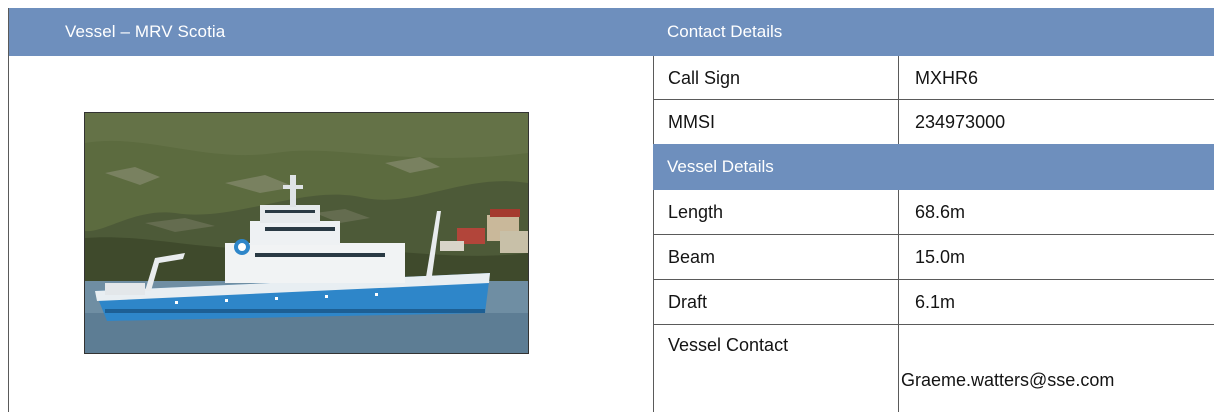 Image resolution: width=1214 pixels, height=412 pixels. Describe the element at coordinates (947, 78) in the screenshot. I see `call-sign-value: MXHR6` at that location.